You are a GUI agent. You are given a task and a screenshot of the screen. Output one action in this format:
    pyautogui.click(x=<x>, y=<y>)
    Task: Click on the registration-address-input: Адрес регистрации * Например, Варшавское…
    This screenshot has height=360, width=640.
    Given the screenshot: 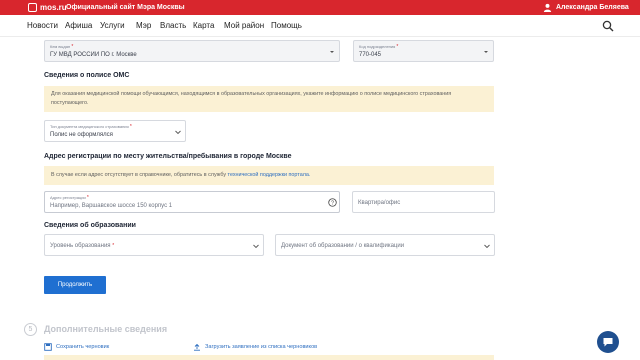 What is the action you would take?
    pyautogui.click(x=192, y=202)
    